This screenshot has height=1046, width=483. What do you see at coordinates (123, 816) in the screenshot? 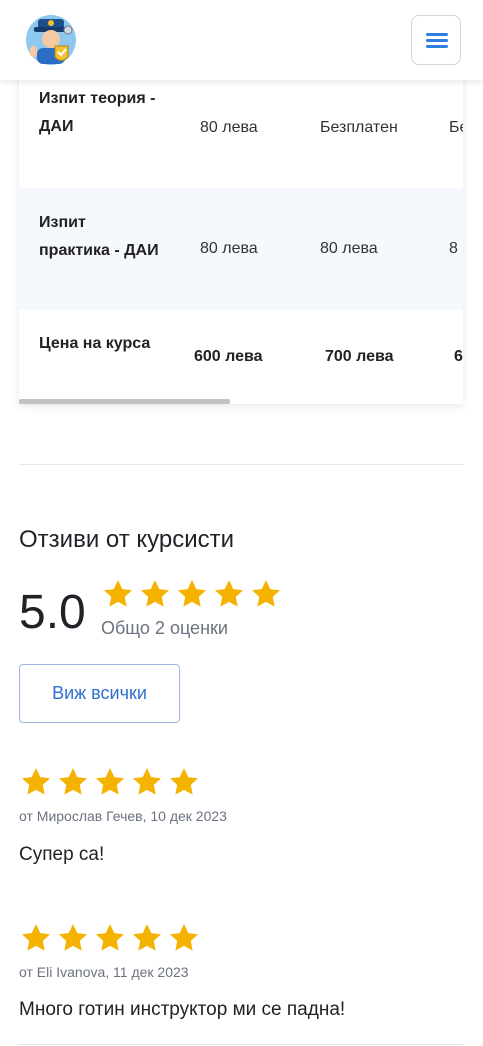
I see `review-author-date: от Мирослав Гечев, 10 дек 2023` at bounding box center [123, 816].